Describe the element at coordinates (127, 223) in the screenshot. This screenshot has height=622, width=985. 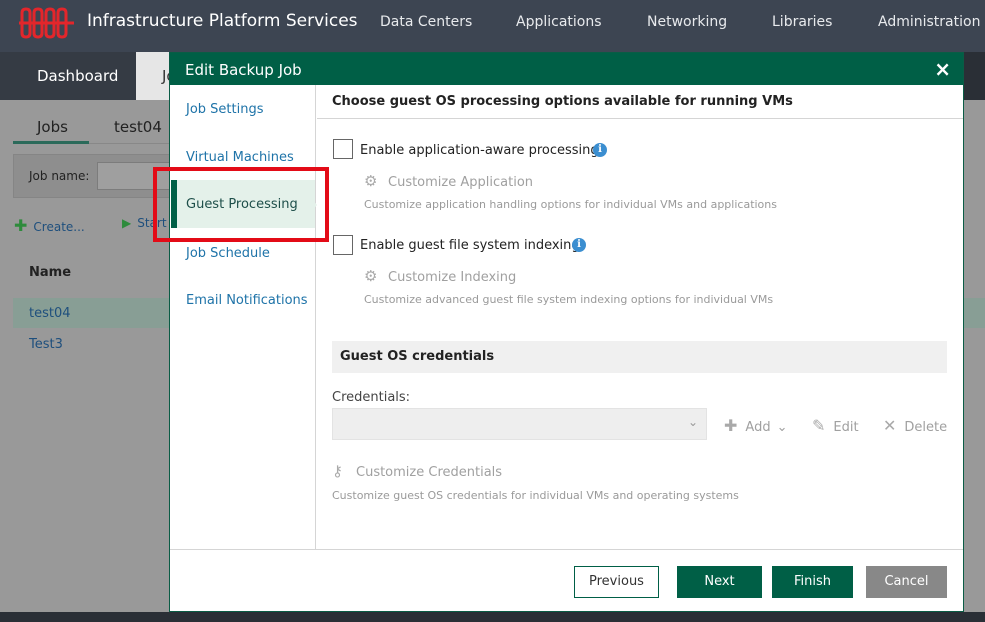
I see `play-icon: ▶` at that location.